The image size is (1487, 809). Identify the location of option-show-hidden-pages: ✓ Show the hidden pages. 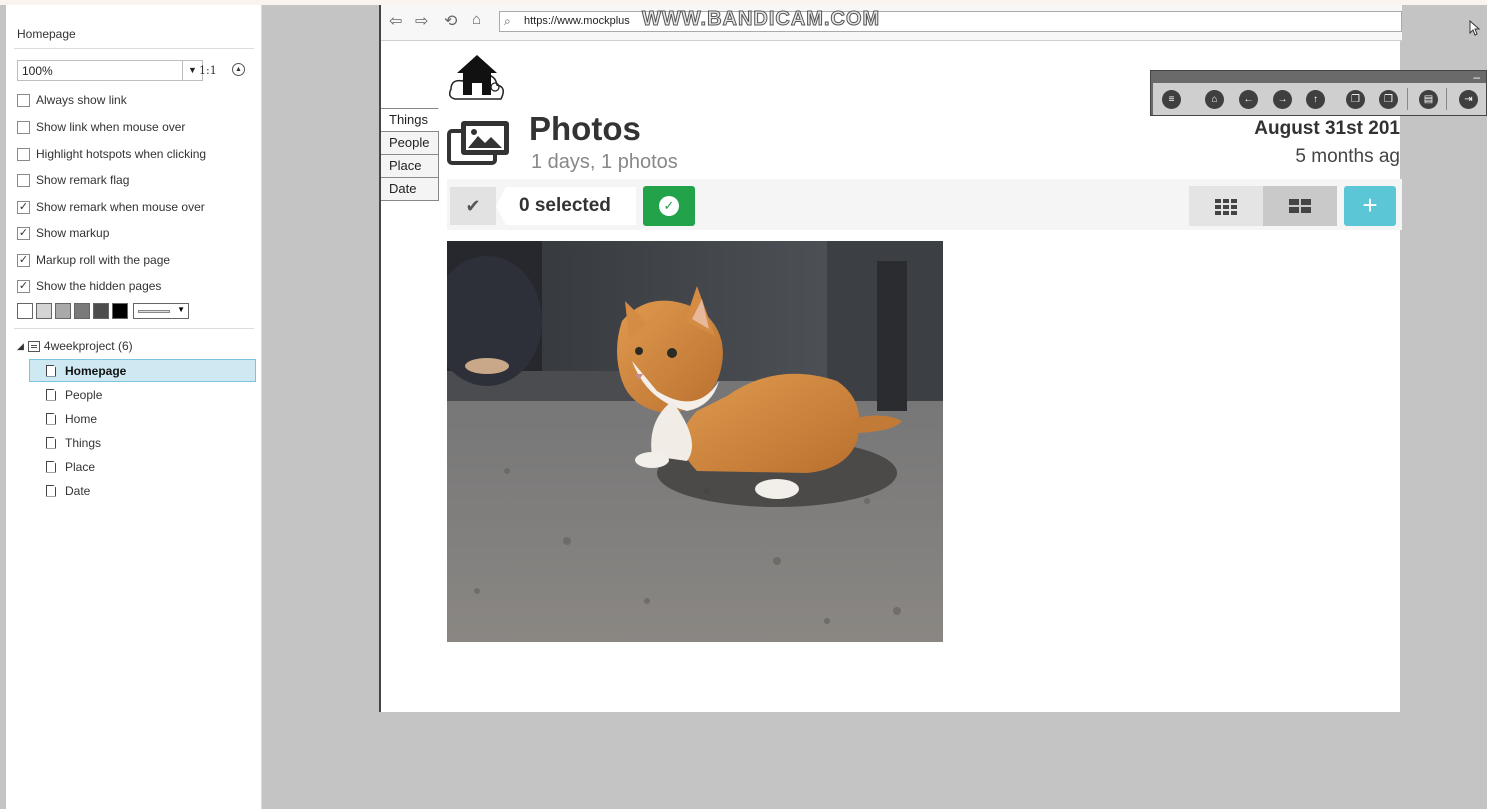
(89, 286).